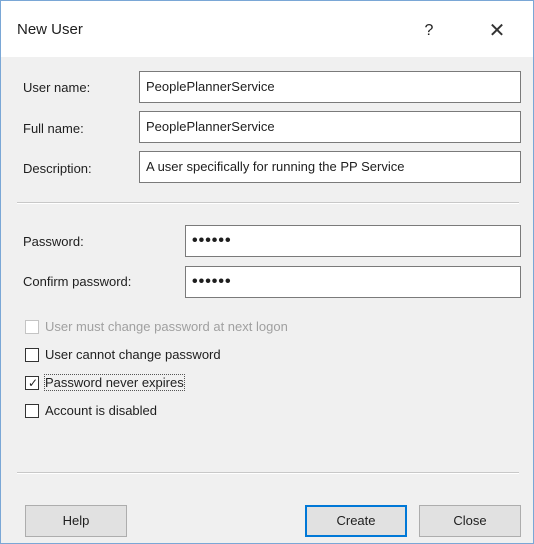 The image size is (534, 544). I want to click on must-change-password-label: User must change password at next logon, so click(166, 326).